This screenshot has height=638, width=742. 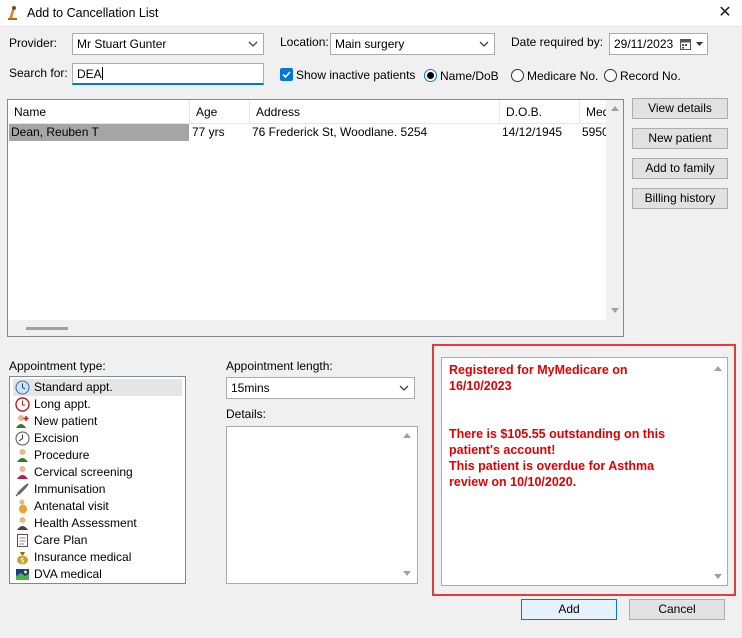 What do you see at coordinates (22, 438) in the screenshot?
I see `excision-clock-icon` at bounding box center [22, 438].